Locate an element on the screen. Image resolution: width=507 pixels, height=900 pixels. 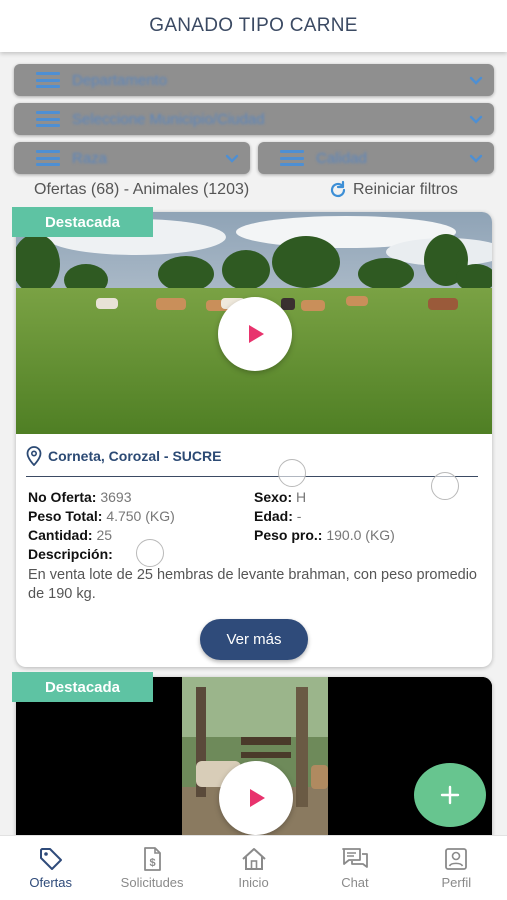
offer-total-weight: Peso Total: 4.750 (KG) is located at coordinates (101, 516).